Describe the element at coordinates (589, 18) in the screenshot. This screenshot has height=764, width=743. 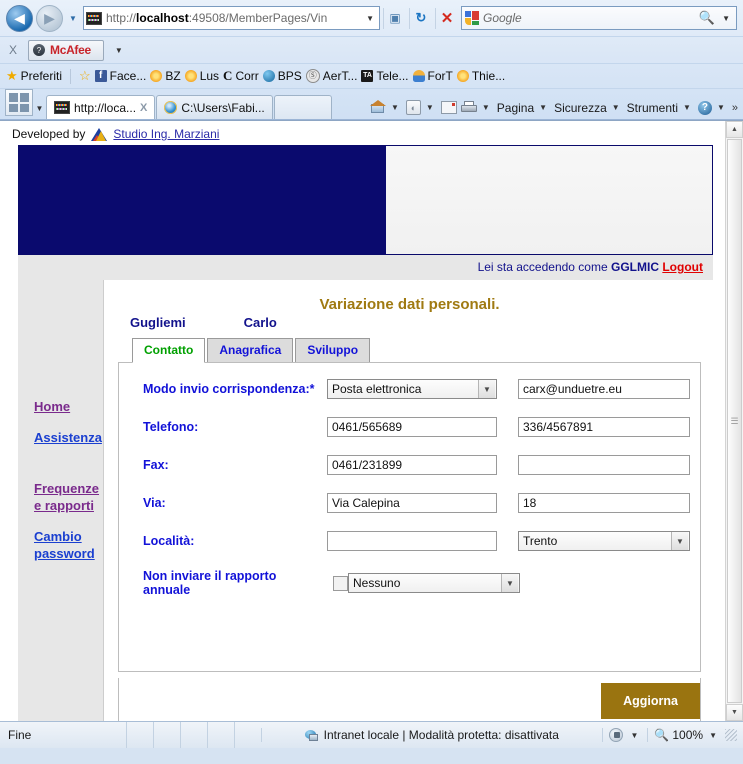
I see `search-input: Google` at that location.